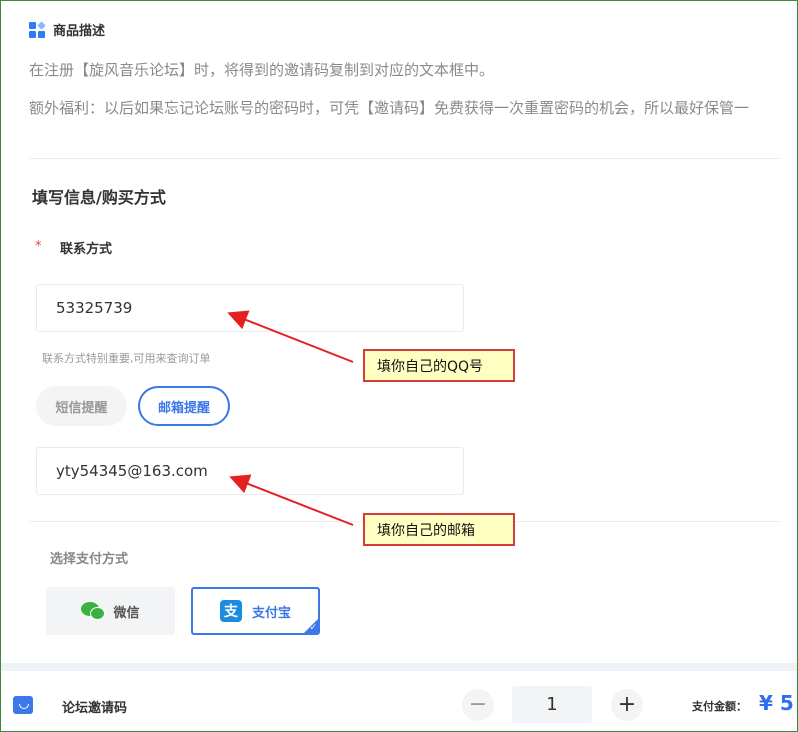 The image size is (798, 732). What do you see at coordinates (38, 246) in the screenshot?
I see `required-mark: *` at bounding box center [38, 246].